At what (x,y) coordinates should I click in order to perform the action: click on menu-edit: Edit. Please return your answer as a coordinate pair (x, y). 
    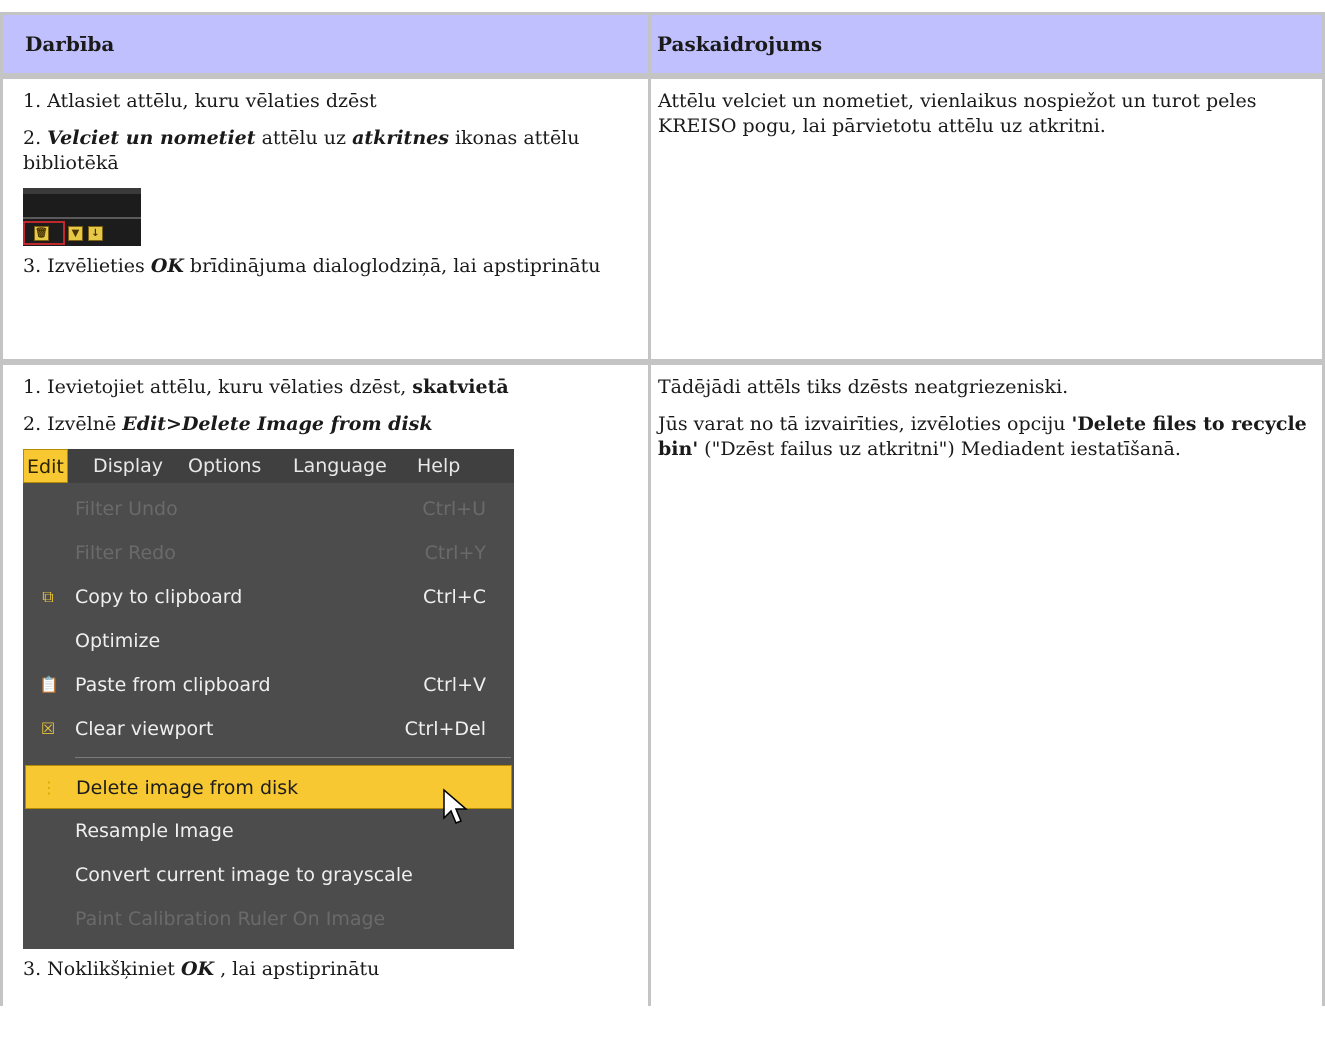
    Looking at the image, I should click on (45, 466).